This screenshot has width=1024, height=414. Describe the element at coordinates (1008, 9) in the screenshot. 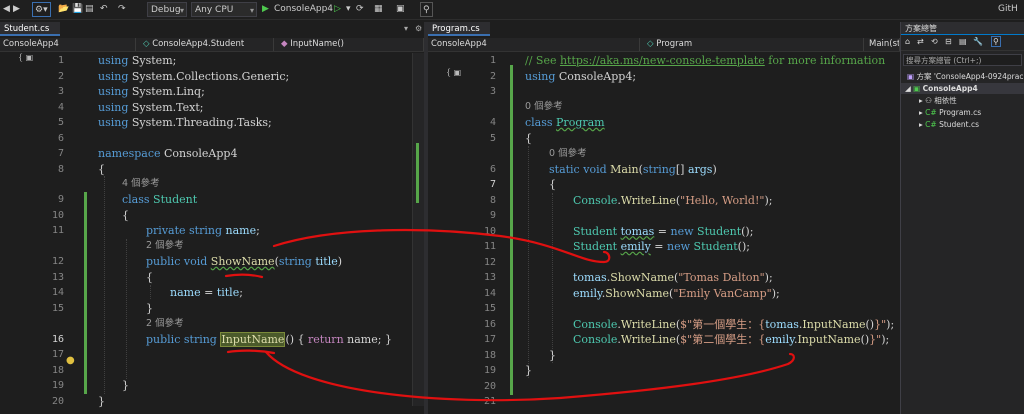

I see `github-label: GitH` at that location.